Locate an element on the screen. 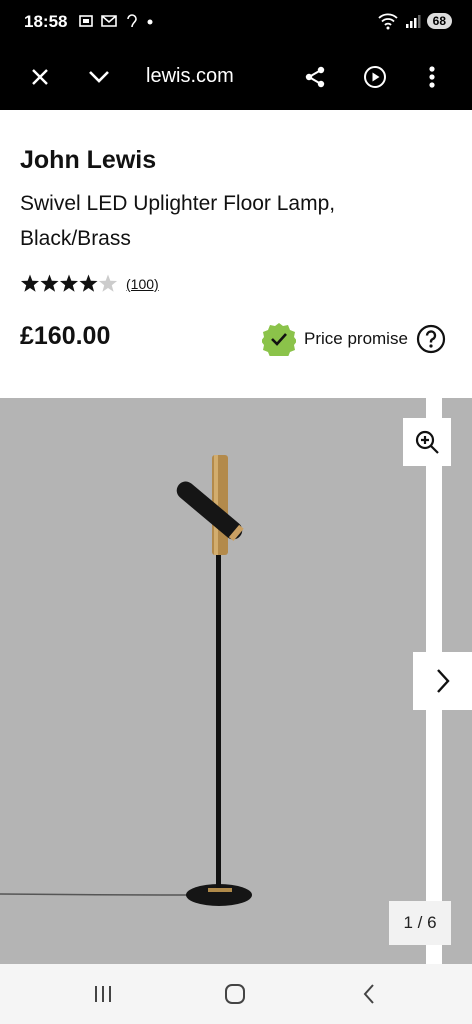 Image resolution: width=472 pixels, height=1024 pixels. status-right: 68 is located at coordinates (414, 21).